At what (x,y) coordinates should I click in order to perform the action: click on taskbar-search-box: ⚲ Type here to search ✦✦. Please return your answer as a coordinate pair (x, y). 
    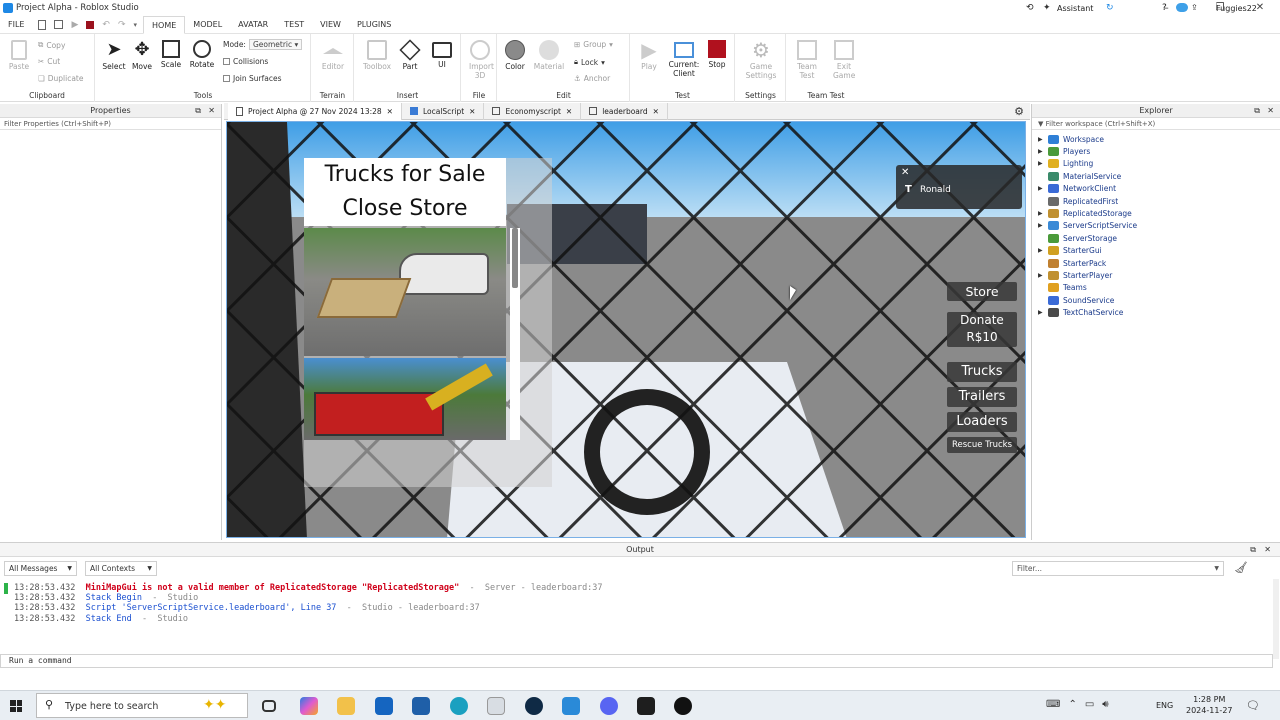
    Looking at the image, I should click on (142, 705).